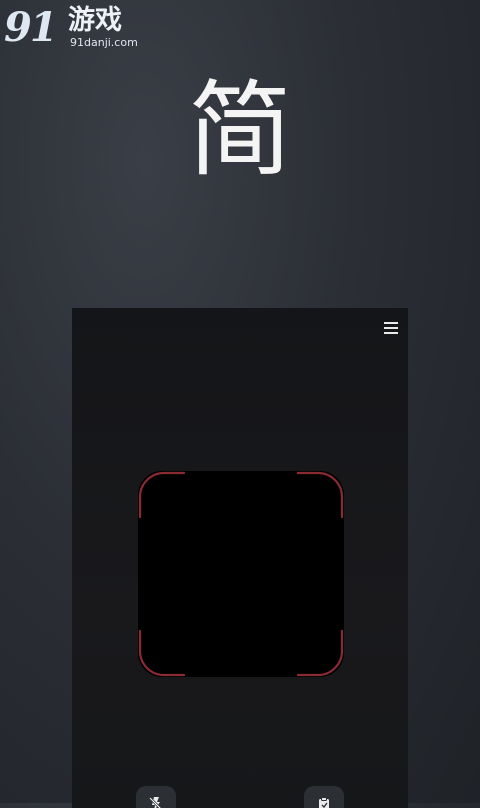  I want to click on watermark-91: 91, so click(31, 27).